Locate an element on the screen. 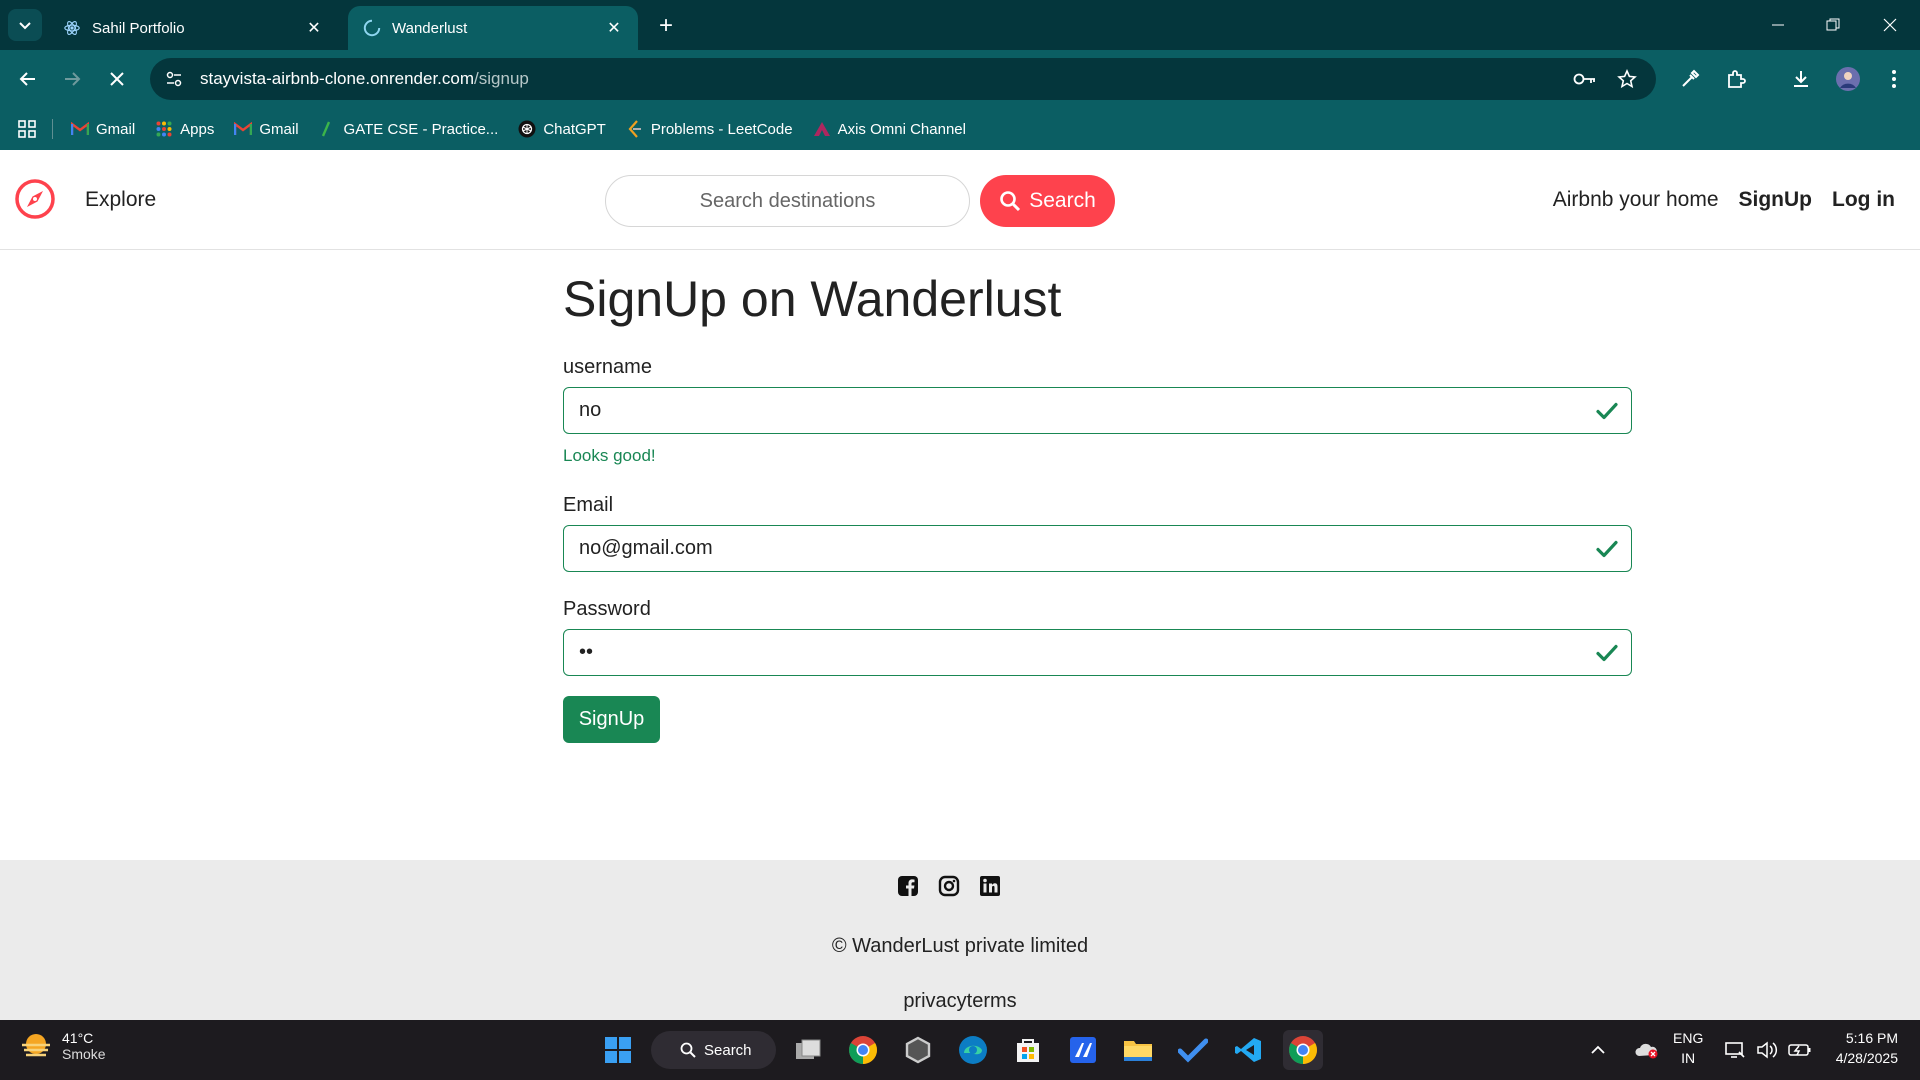 The height and width of the screenshot is (1080, 1920). compass-icon is located at coordinates (35, 199).